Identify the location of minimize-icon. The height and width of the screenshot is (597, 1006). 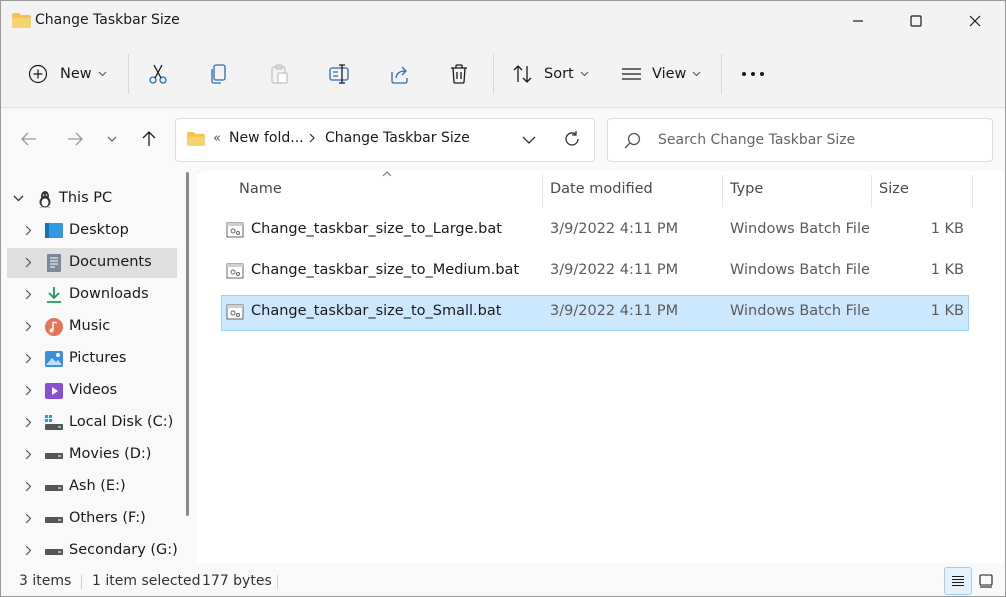
(858, 21).